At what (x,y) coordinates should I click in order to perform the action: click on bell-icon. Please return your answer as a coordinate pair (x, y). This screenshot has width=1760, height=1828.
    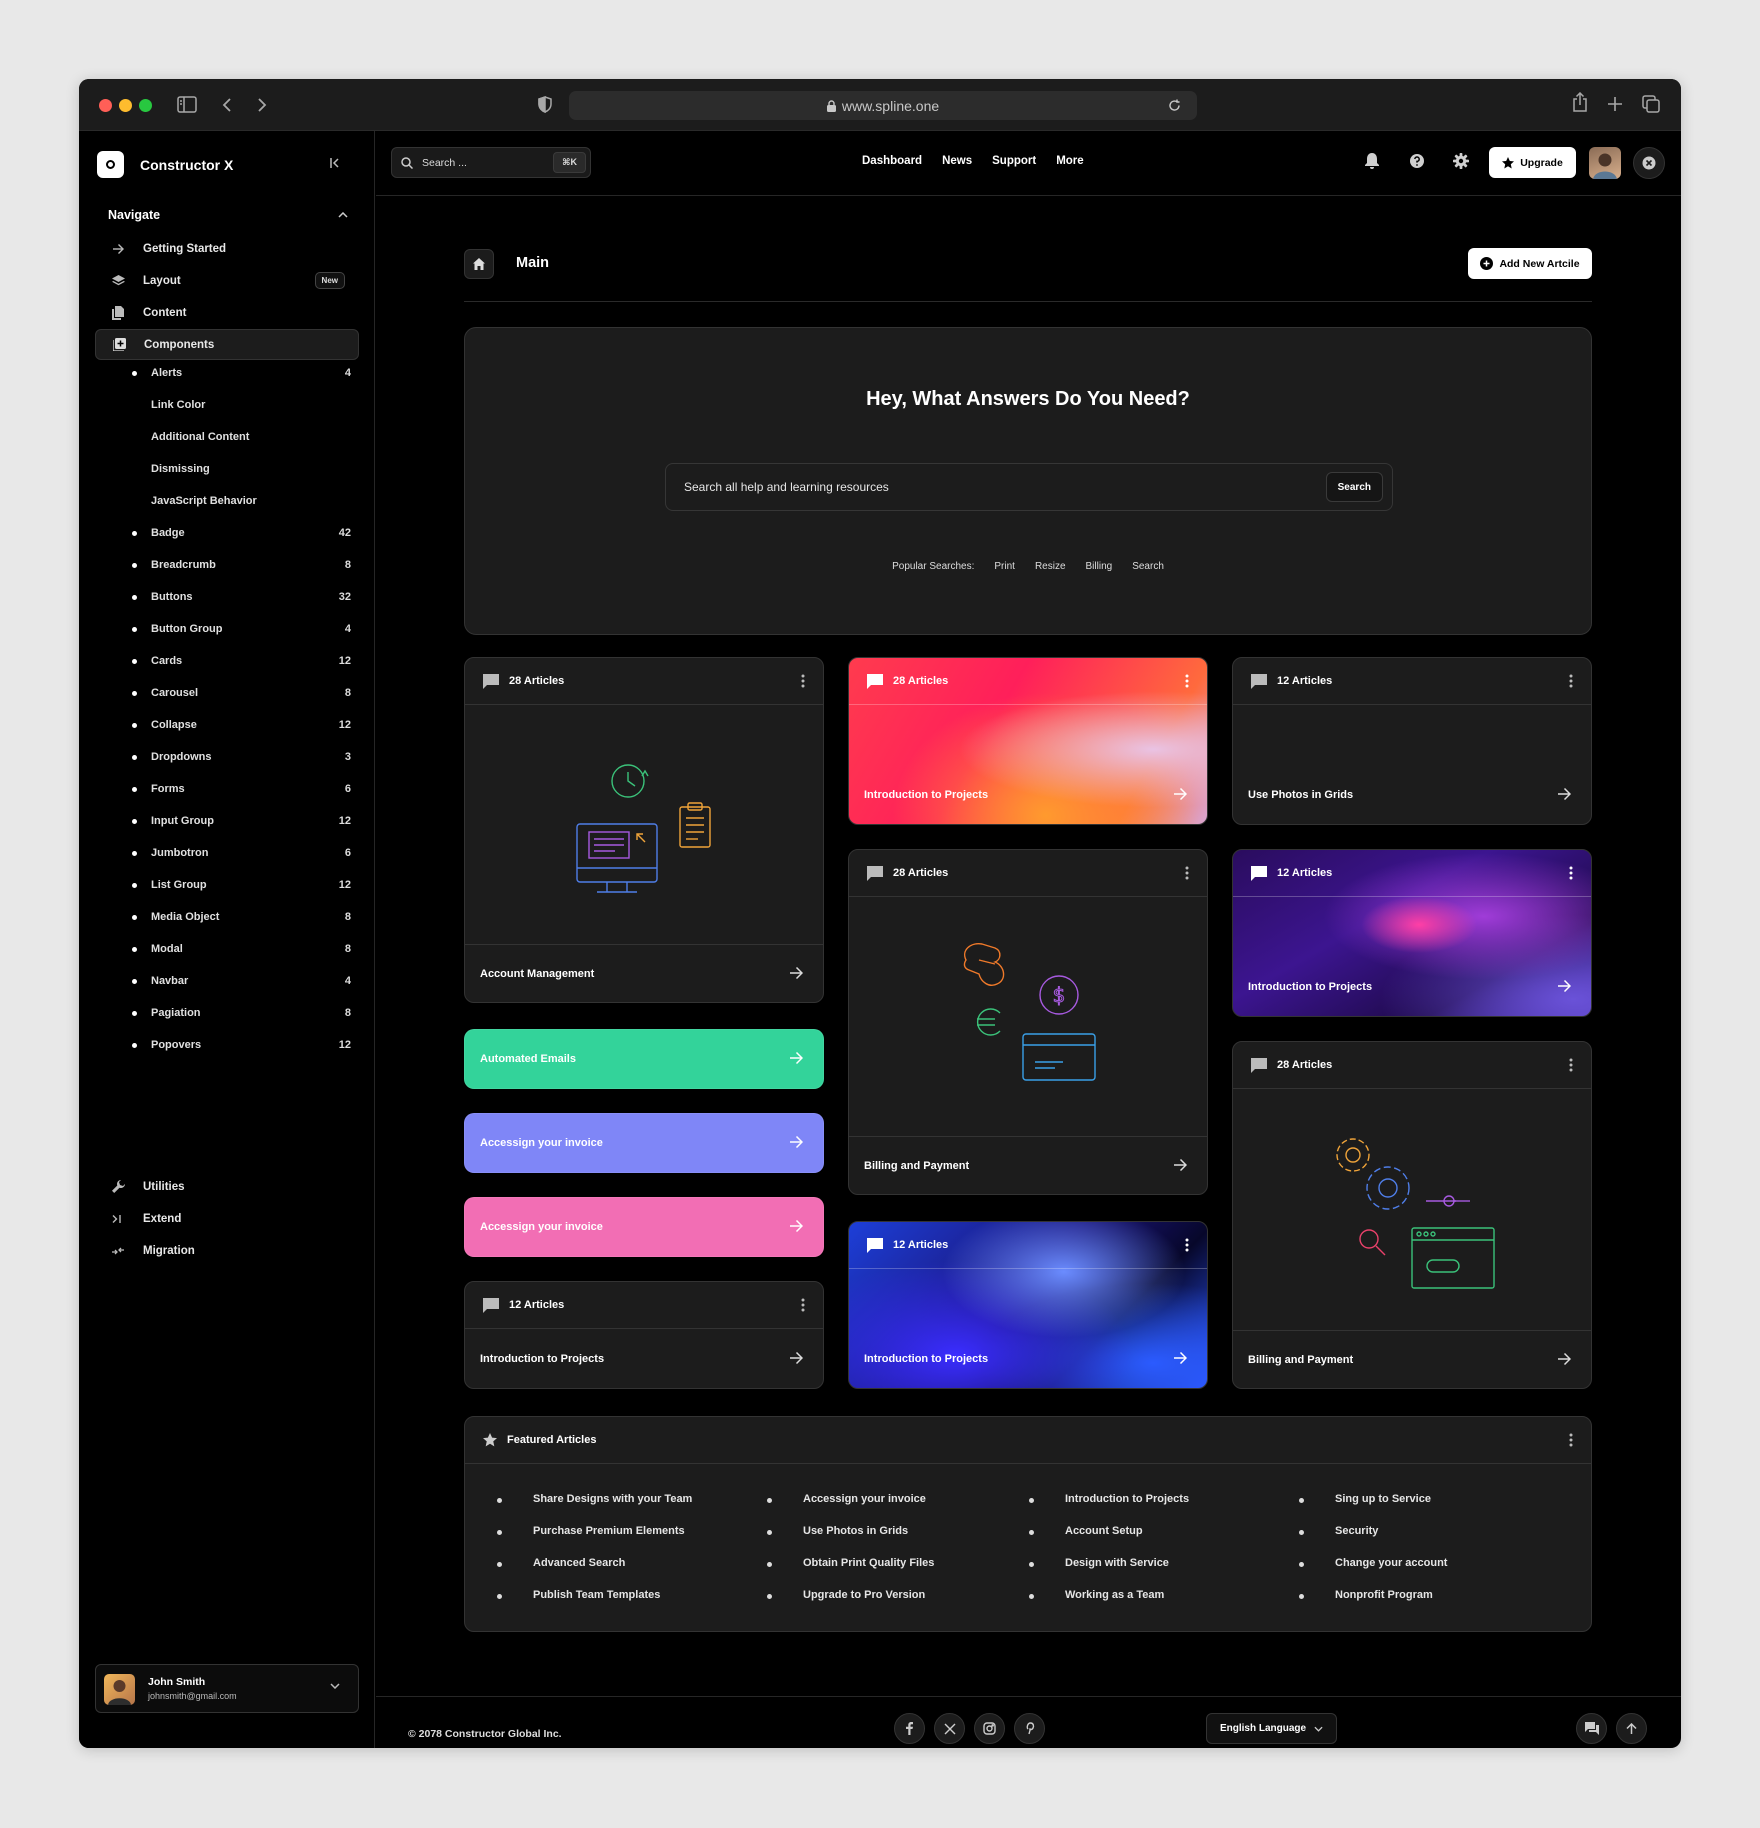
    Looking at the image, I should click on (1372, 161).